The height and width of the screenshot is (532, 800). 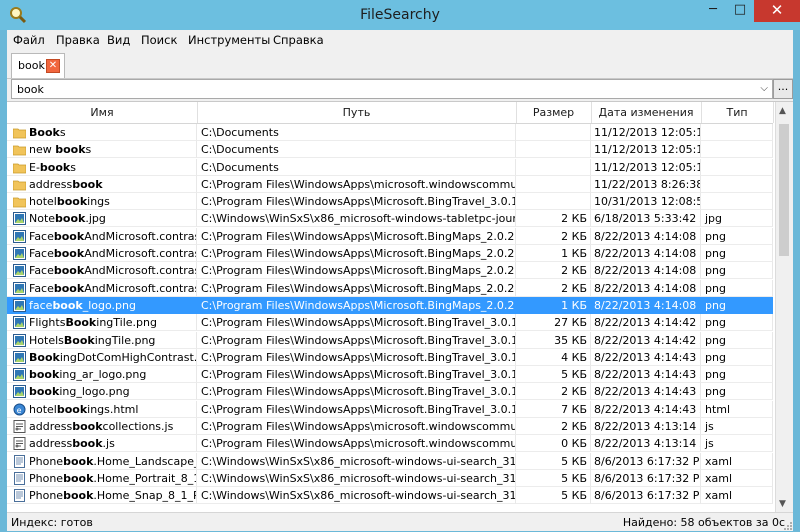 What do you see at coordinates (31, 65) in the screenshot?
I see `tab-label: book` at bounding box center [31, 65].